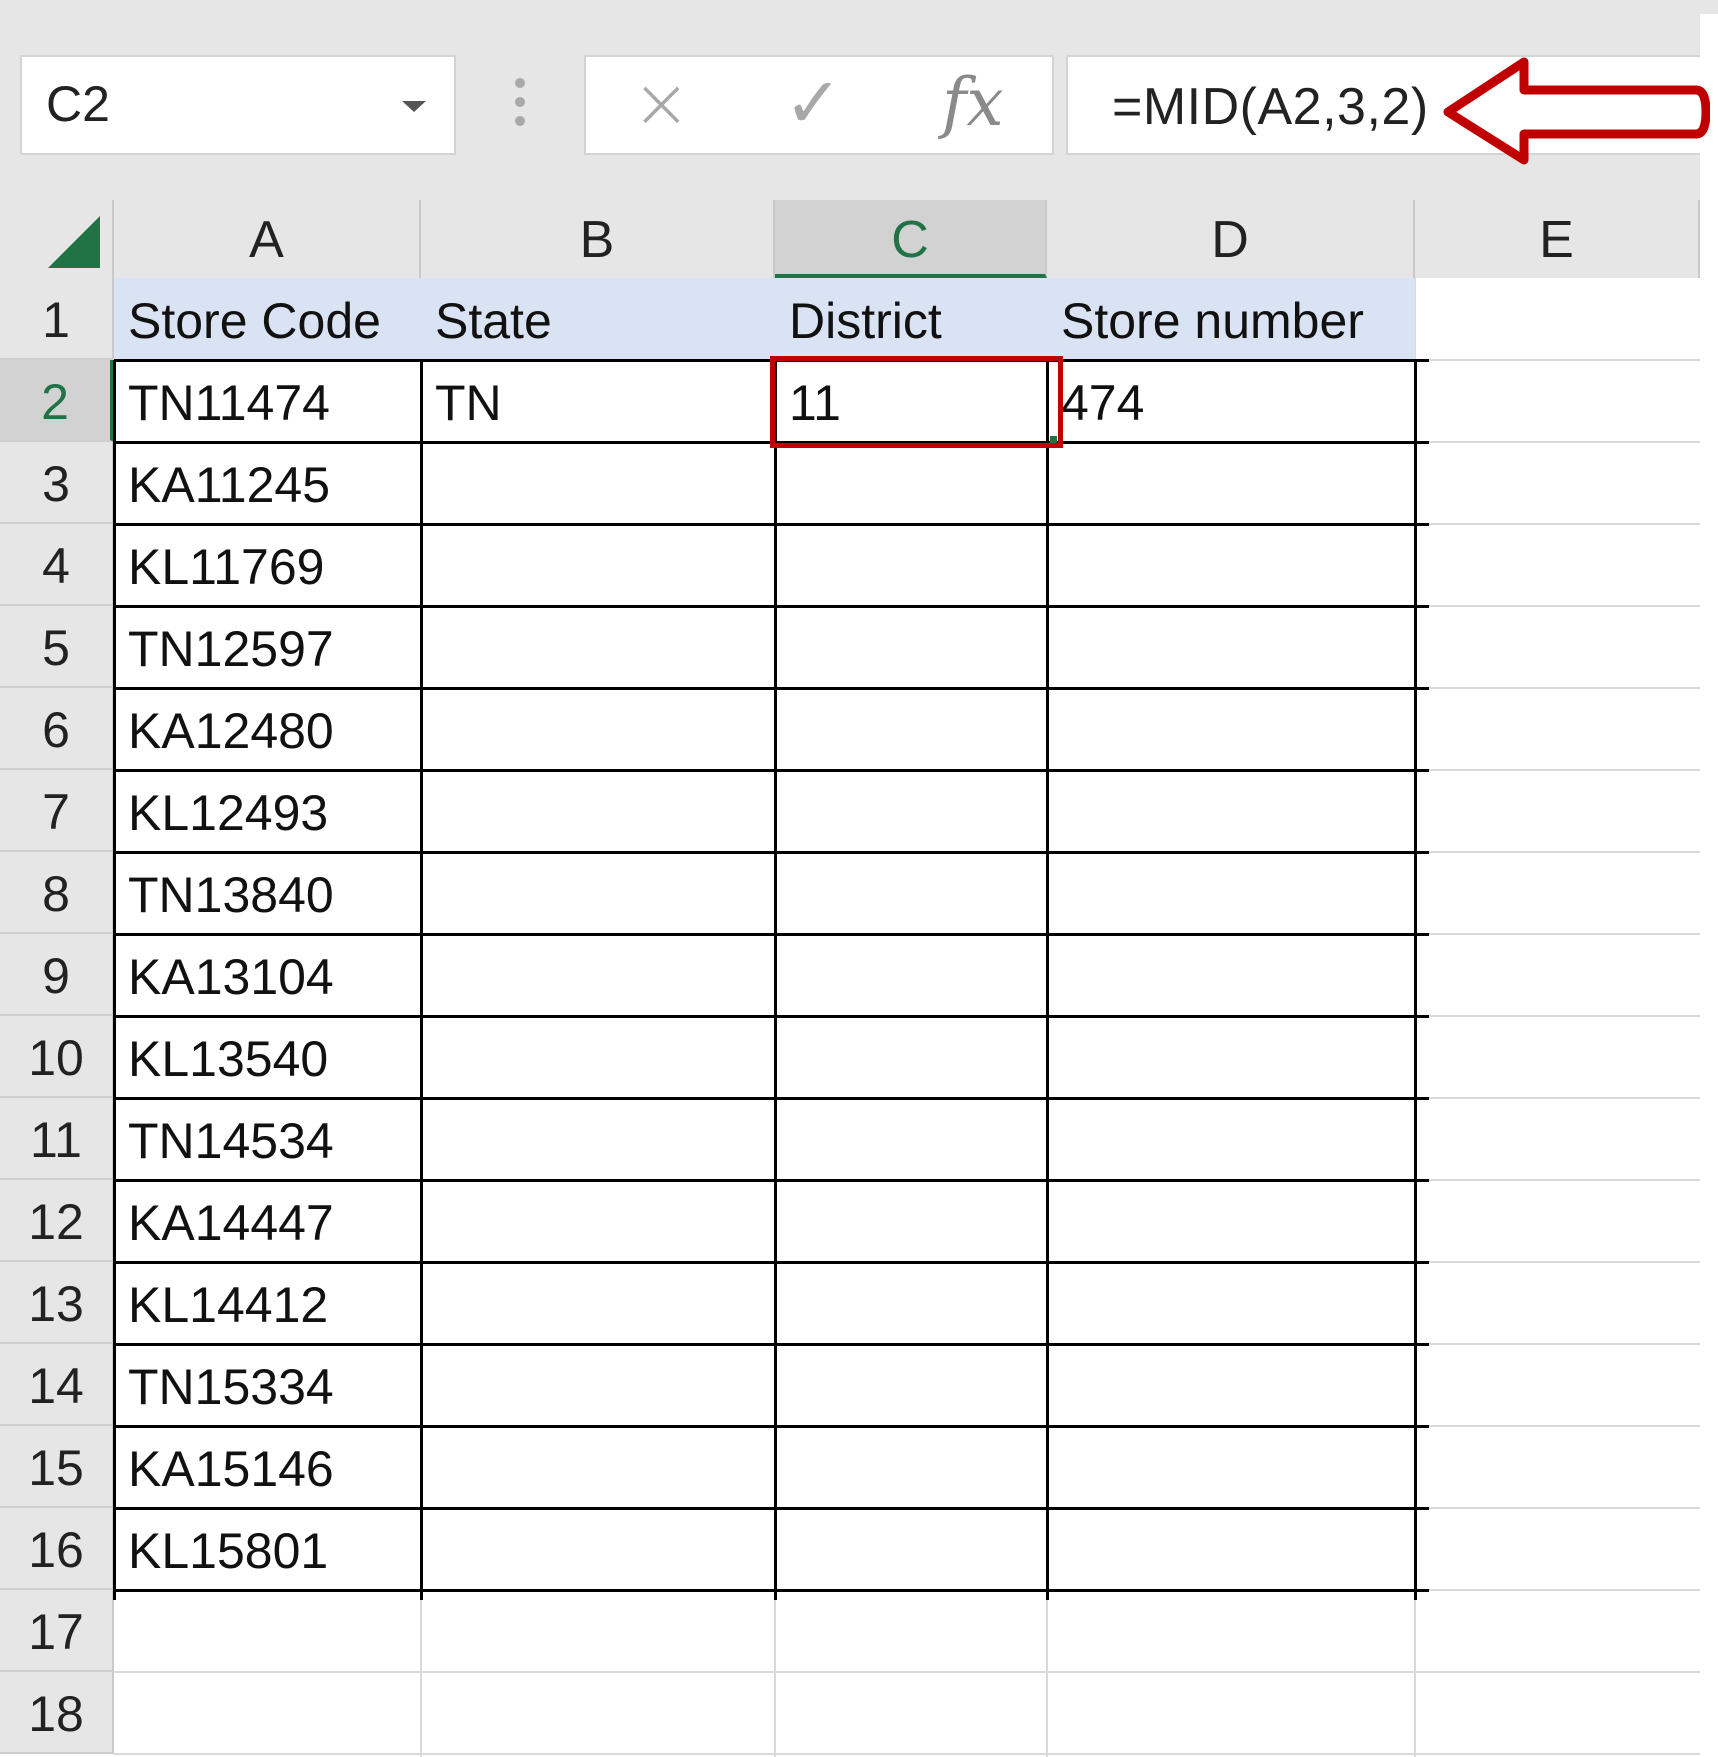 This screenshot has width=1718, height=1757. I want to click on cell-c4, so click(911, 565).